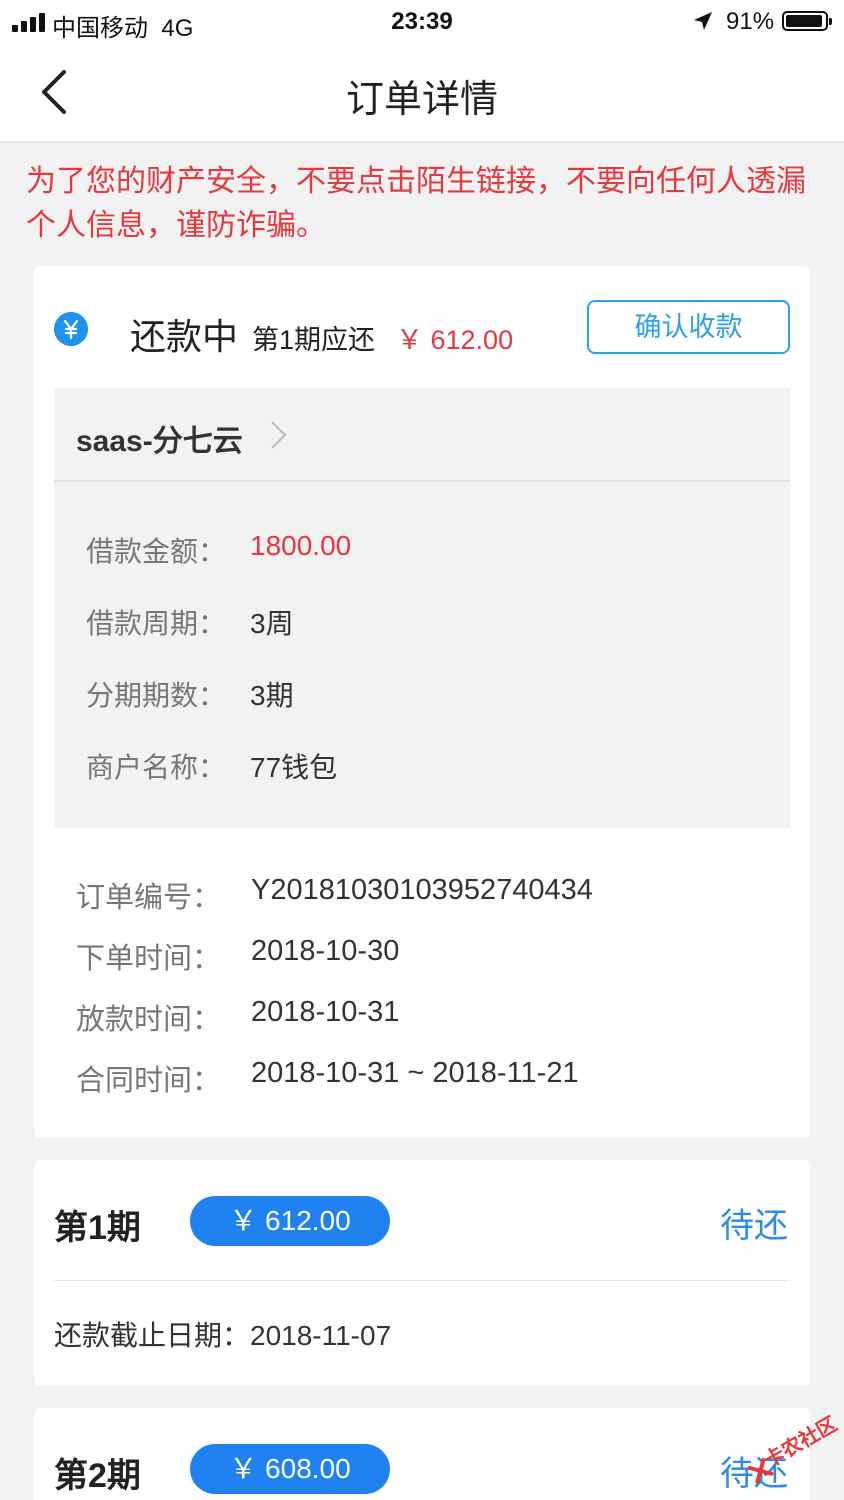 The height and width of the screenshot is (1500, 844). I want to click on installment-count-label: 分期期数：, so click(156, 695).